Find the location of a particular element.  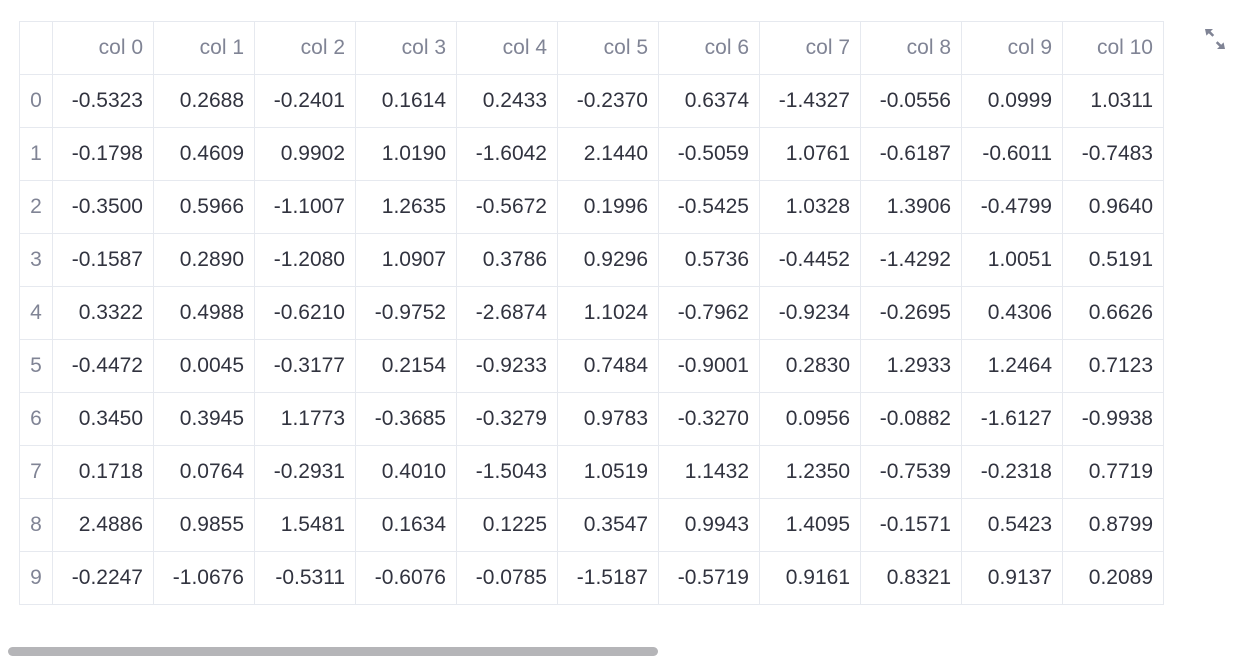

table-cell: -1.0676 is located at coordinates (204, 578).